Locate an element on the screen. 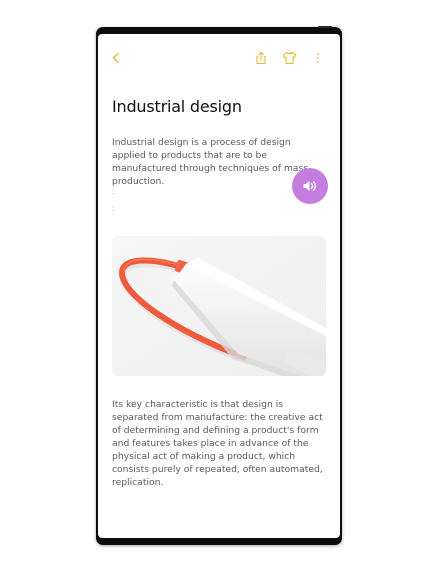 Image resolution: width=437 pixels, height=571 pixels. audio-button is located at coordinates (310, 186).